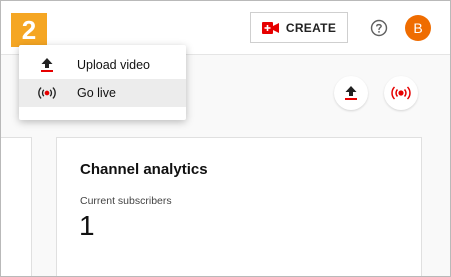  I want to click on menu-item-label: Upload video, so click(113, 65).